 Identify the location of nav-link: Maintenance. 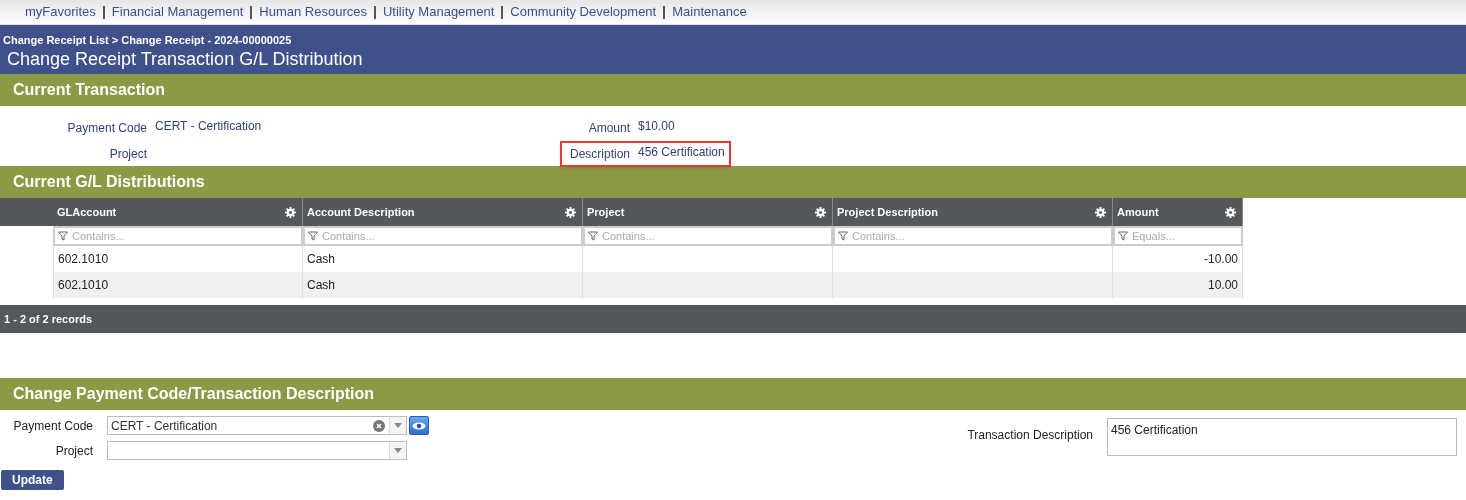
(709, 12).